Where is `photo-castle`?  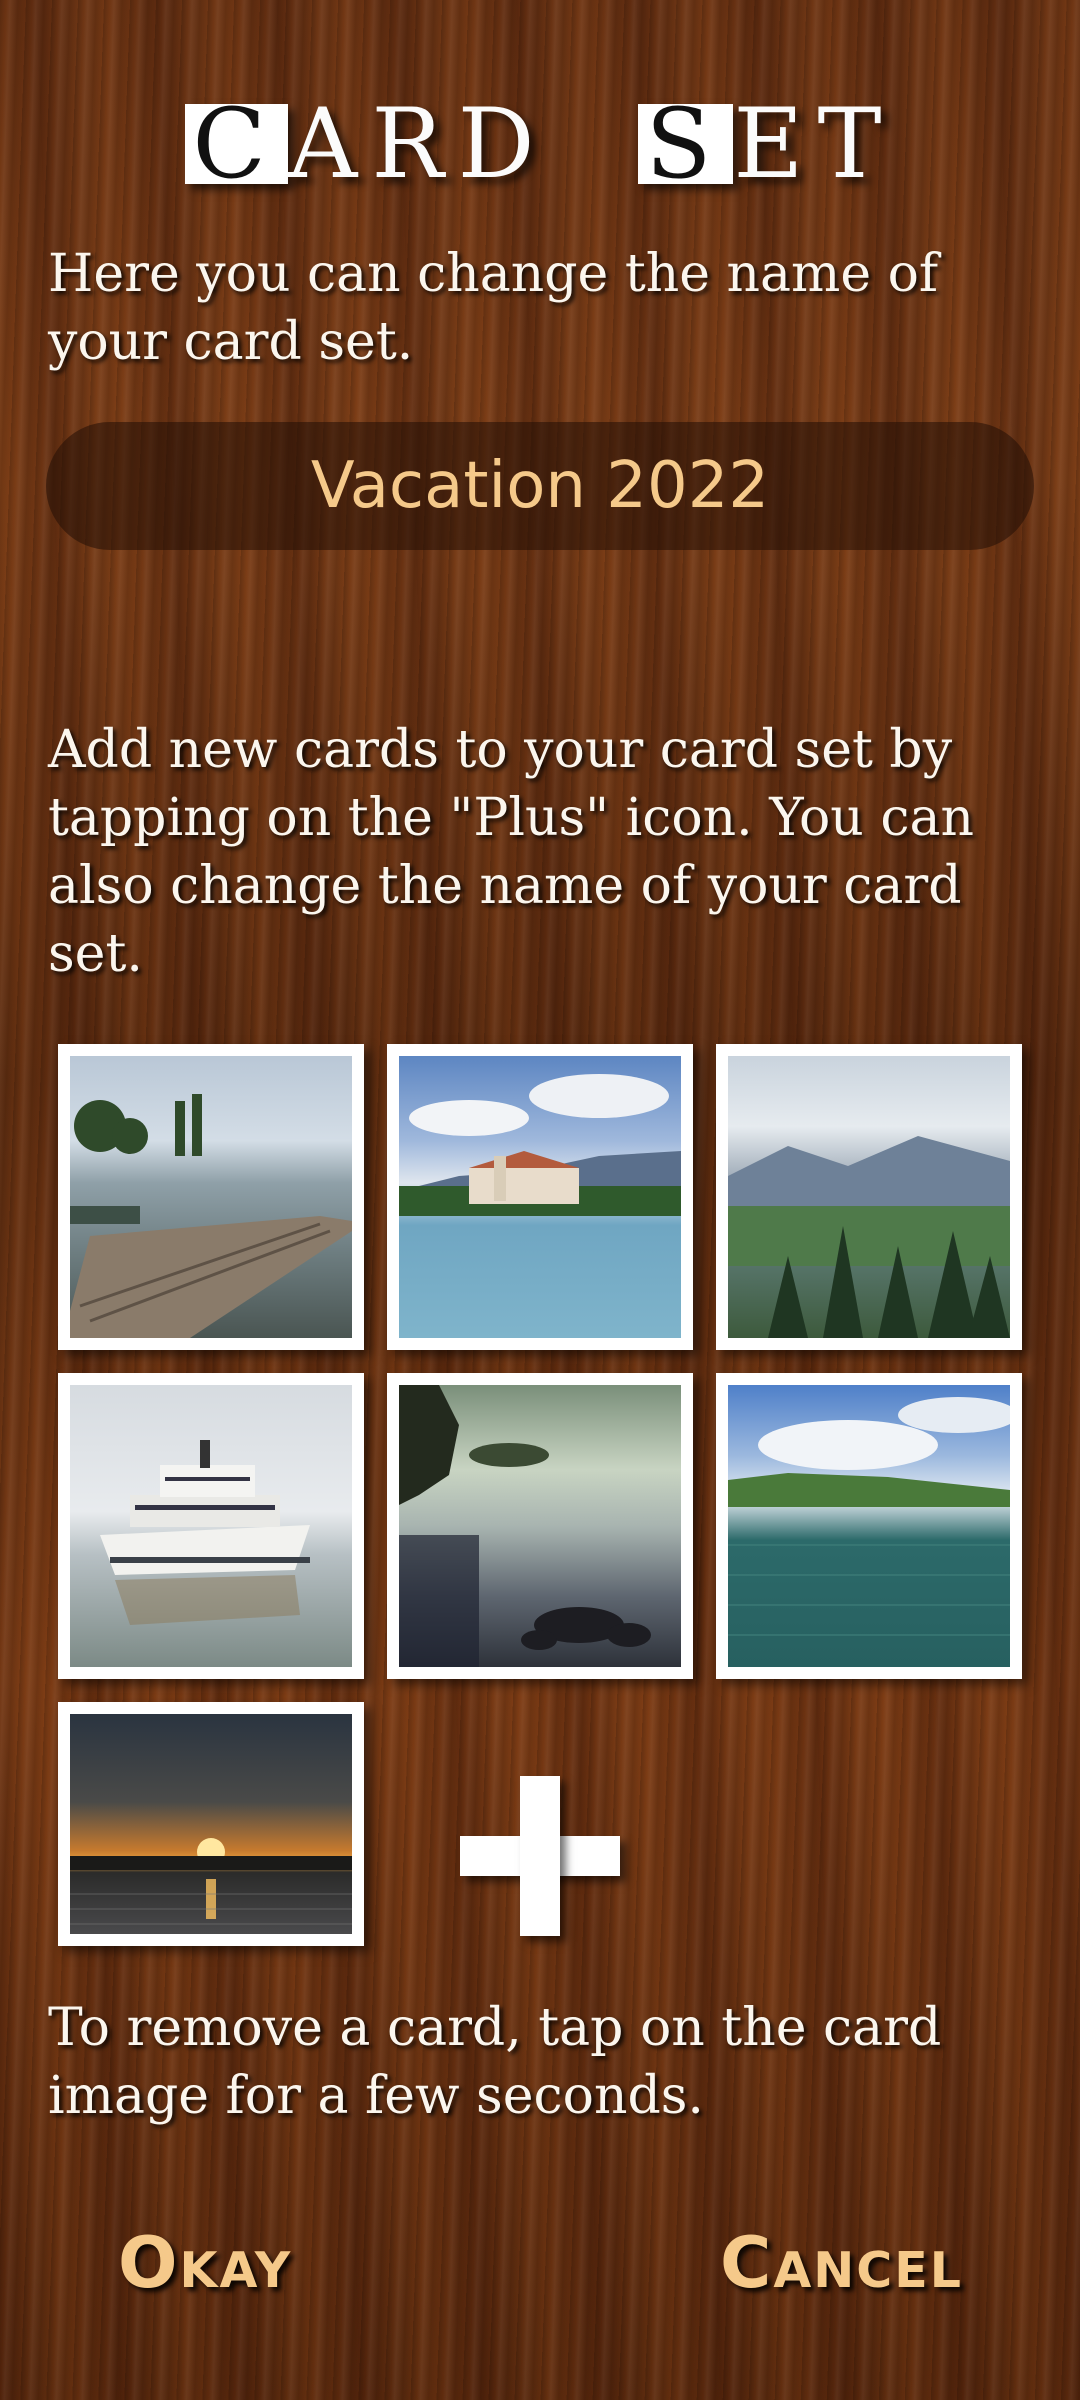
photo-castle is located at coordinates (540, 1197).